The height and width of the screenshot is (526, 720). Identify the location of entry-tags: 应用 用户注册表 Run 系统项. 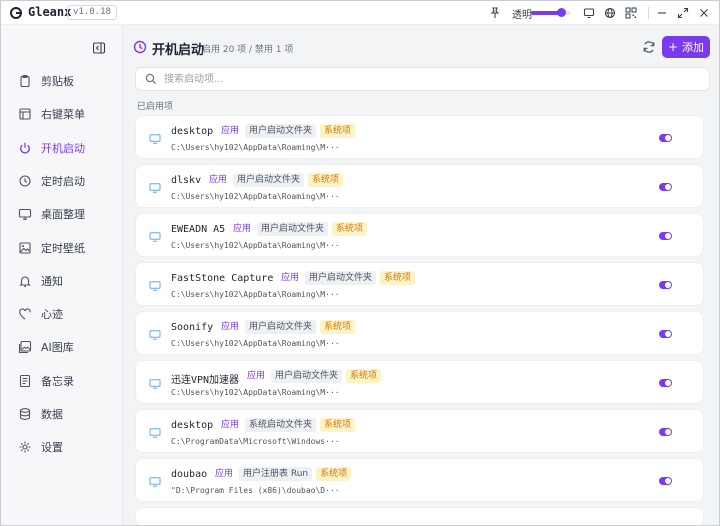
(282, 474).